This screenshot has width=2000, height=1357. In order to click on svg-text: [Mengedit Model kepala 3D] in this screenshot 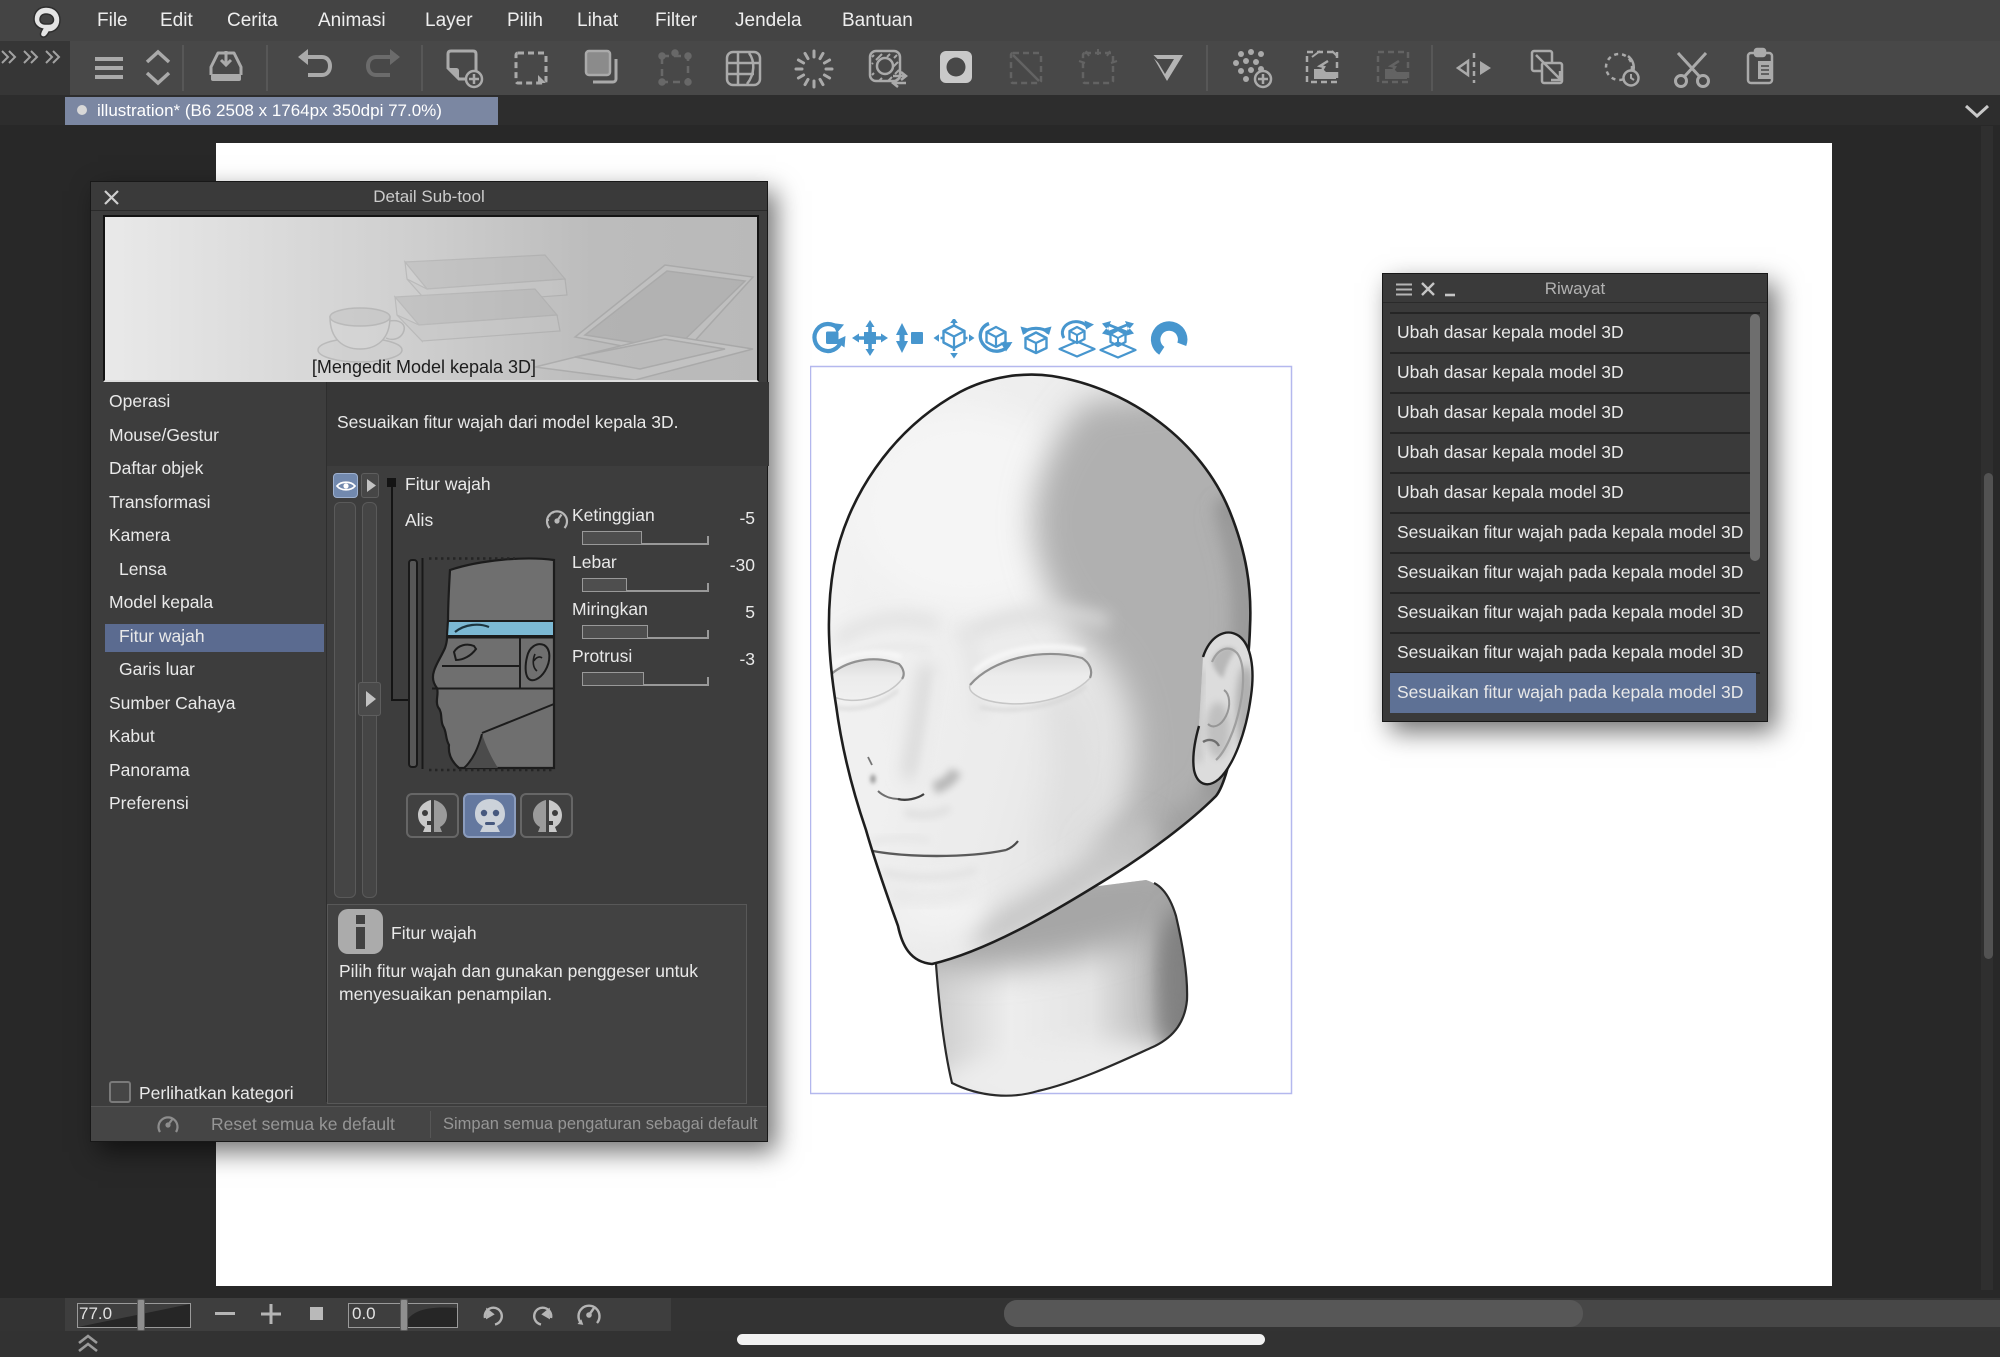, I will do `click(424, 367)`.